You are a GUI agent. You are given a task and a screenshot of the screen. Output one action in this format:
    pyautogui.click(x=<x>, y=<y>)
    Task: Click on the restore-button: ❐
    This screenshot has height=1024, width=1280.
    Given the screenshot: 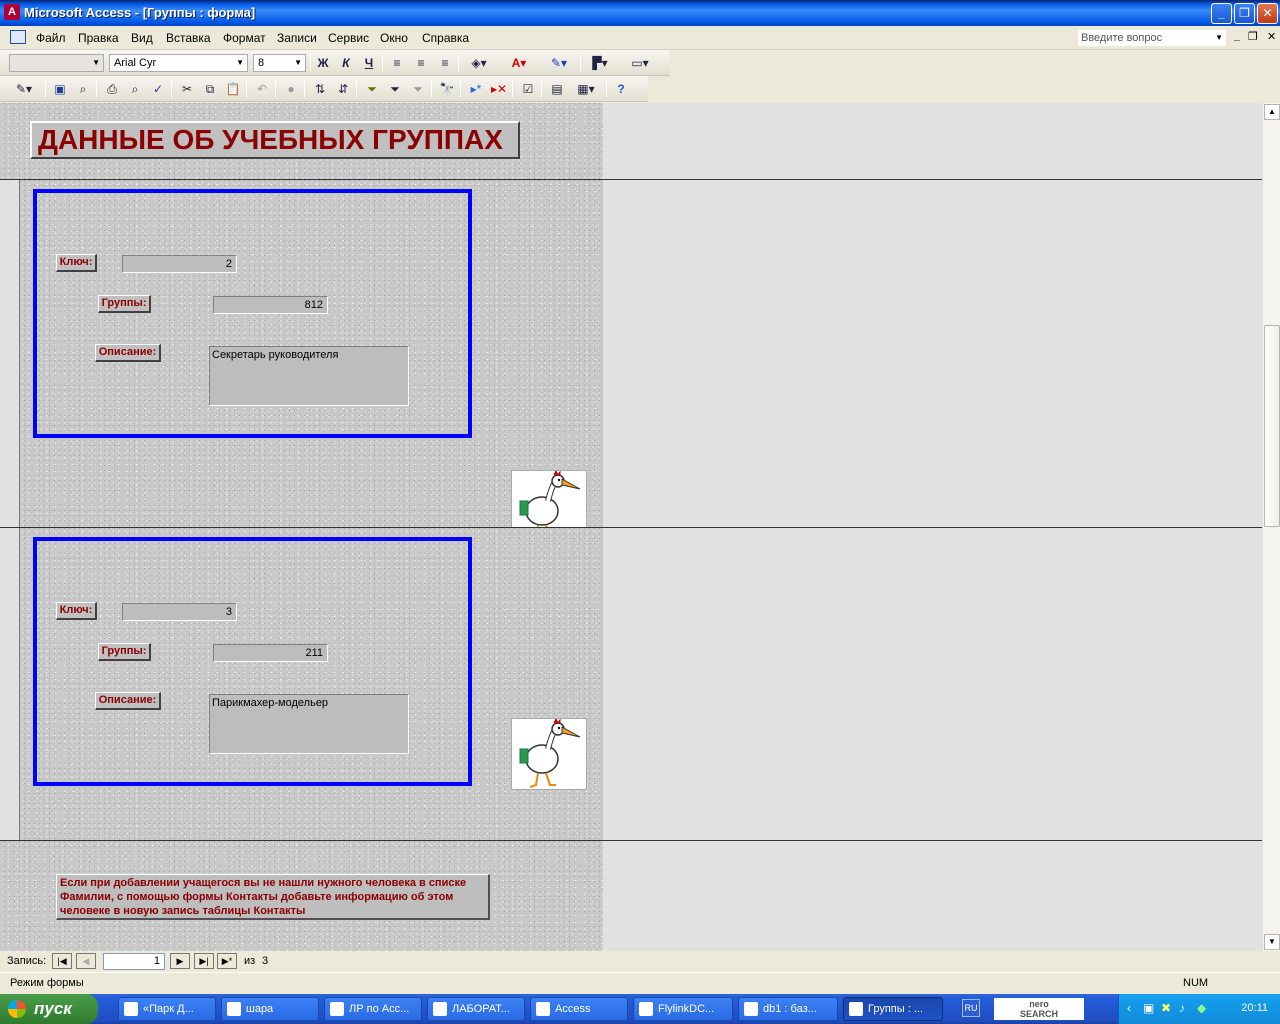 What is the action you would take?
    pyautogui.click(x=1244, y=13)
    